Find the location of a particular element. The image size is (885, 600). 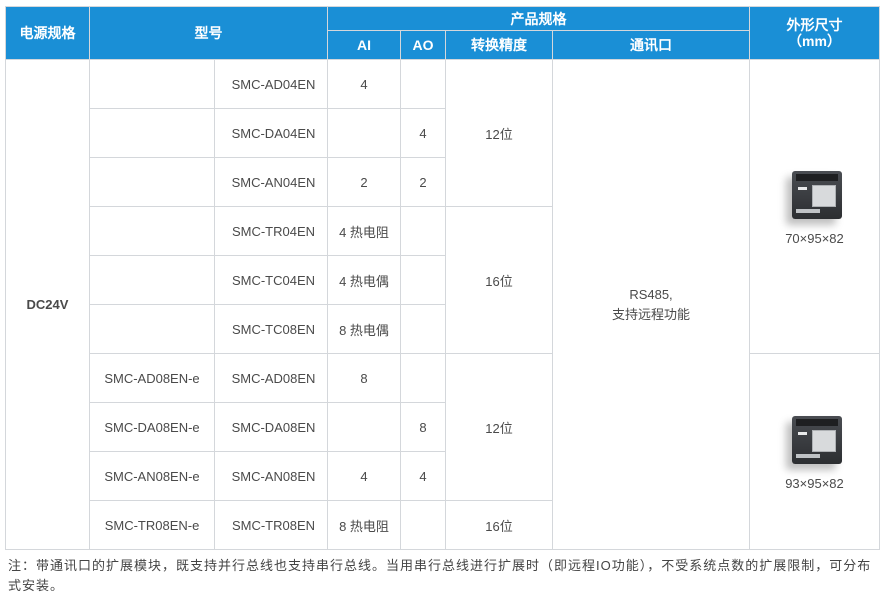

header-dimension-line1: 外形尺寸 is located at coordinates (814, 25).